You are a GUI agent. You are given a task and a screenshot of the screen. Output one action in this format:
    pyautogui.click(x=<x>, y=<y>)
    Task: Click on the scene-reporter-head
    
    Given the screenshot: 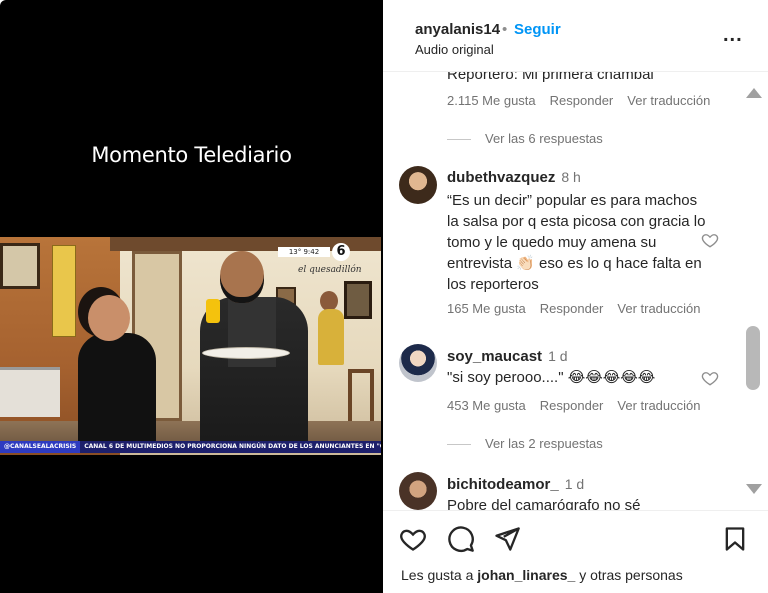 What is the action you would take?
    pyautogui.click(x=242, y=277)
    